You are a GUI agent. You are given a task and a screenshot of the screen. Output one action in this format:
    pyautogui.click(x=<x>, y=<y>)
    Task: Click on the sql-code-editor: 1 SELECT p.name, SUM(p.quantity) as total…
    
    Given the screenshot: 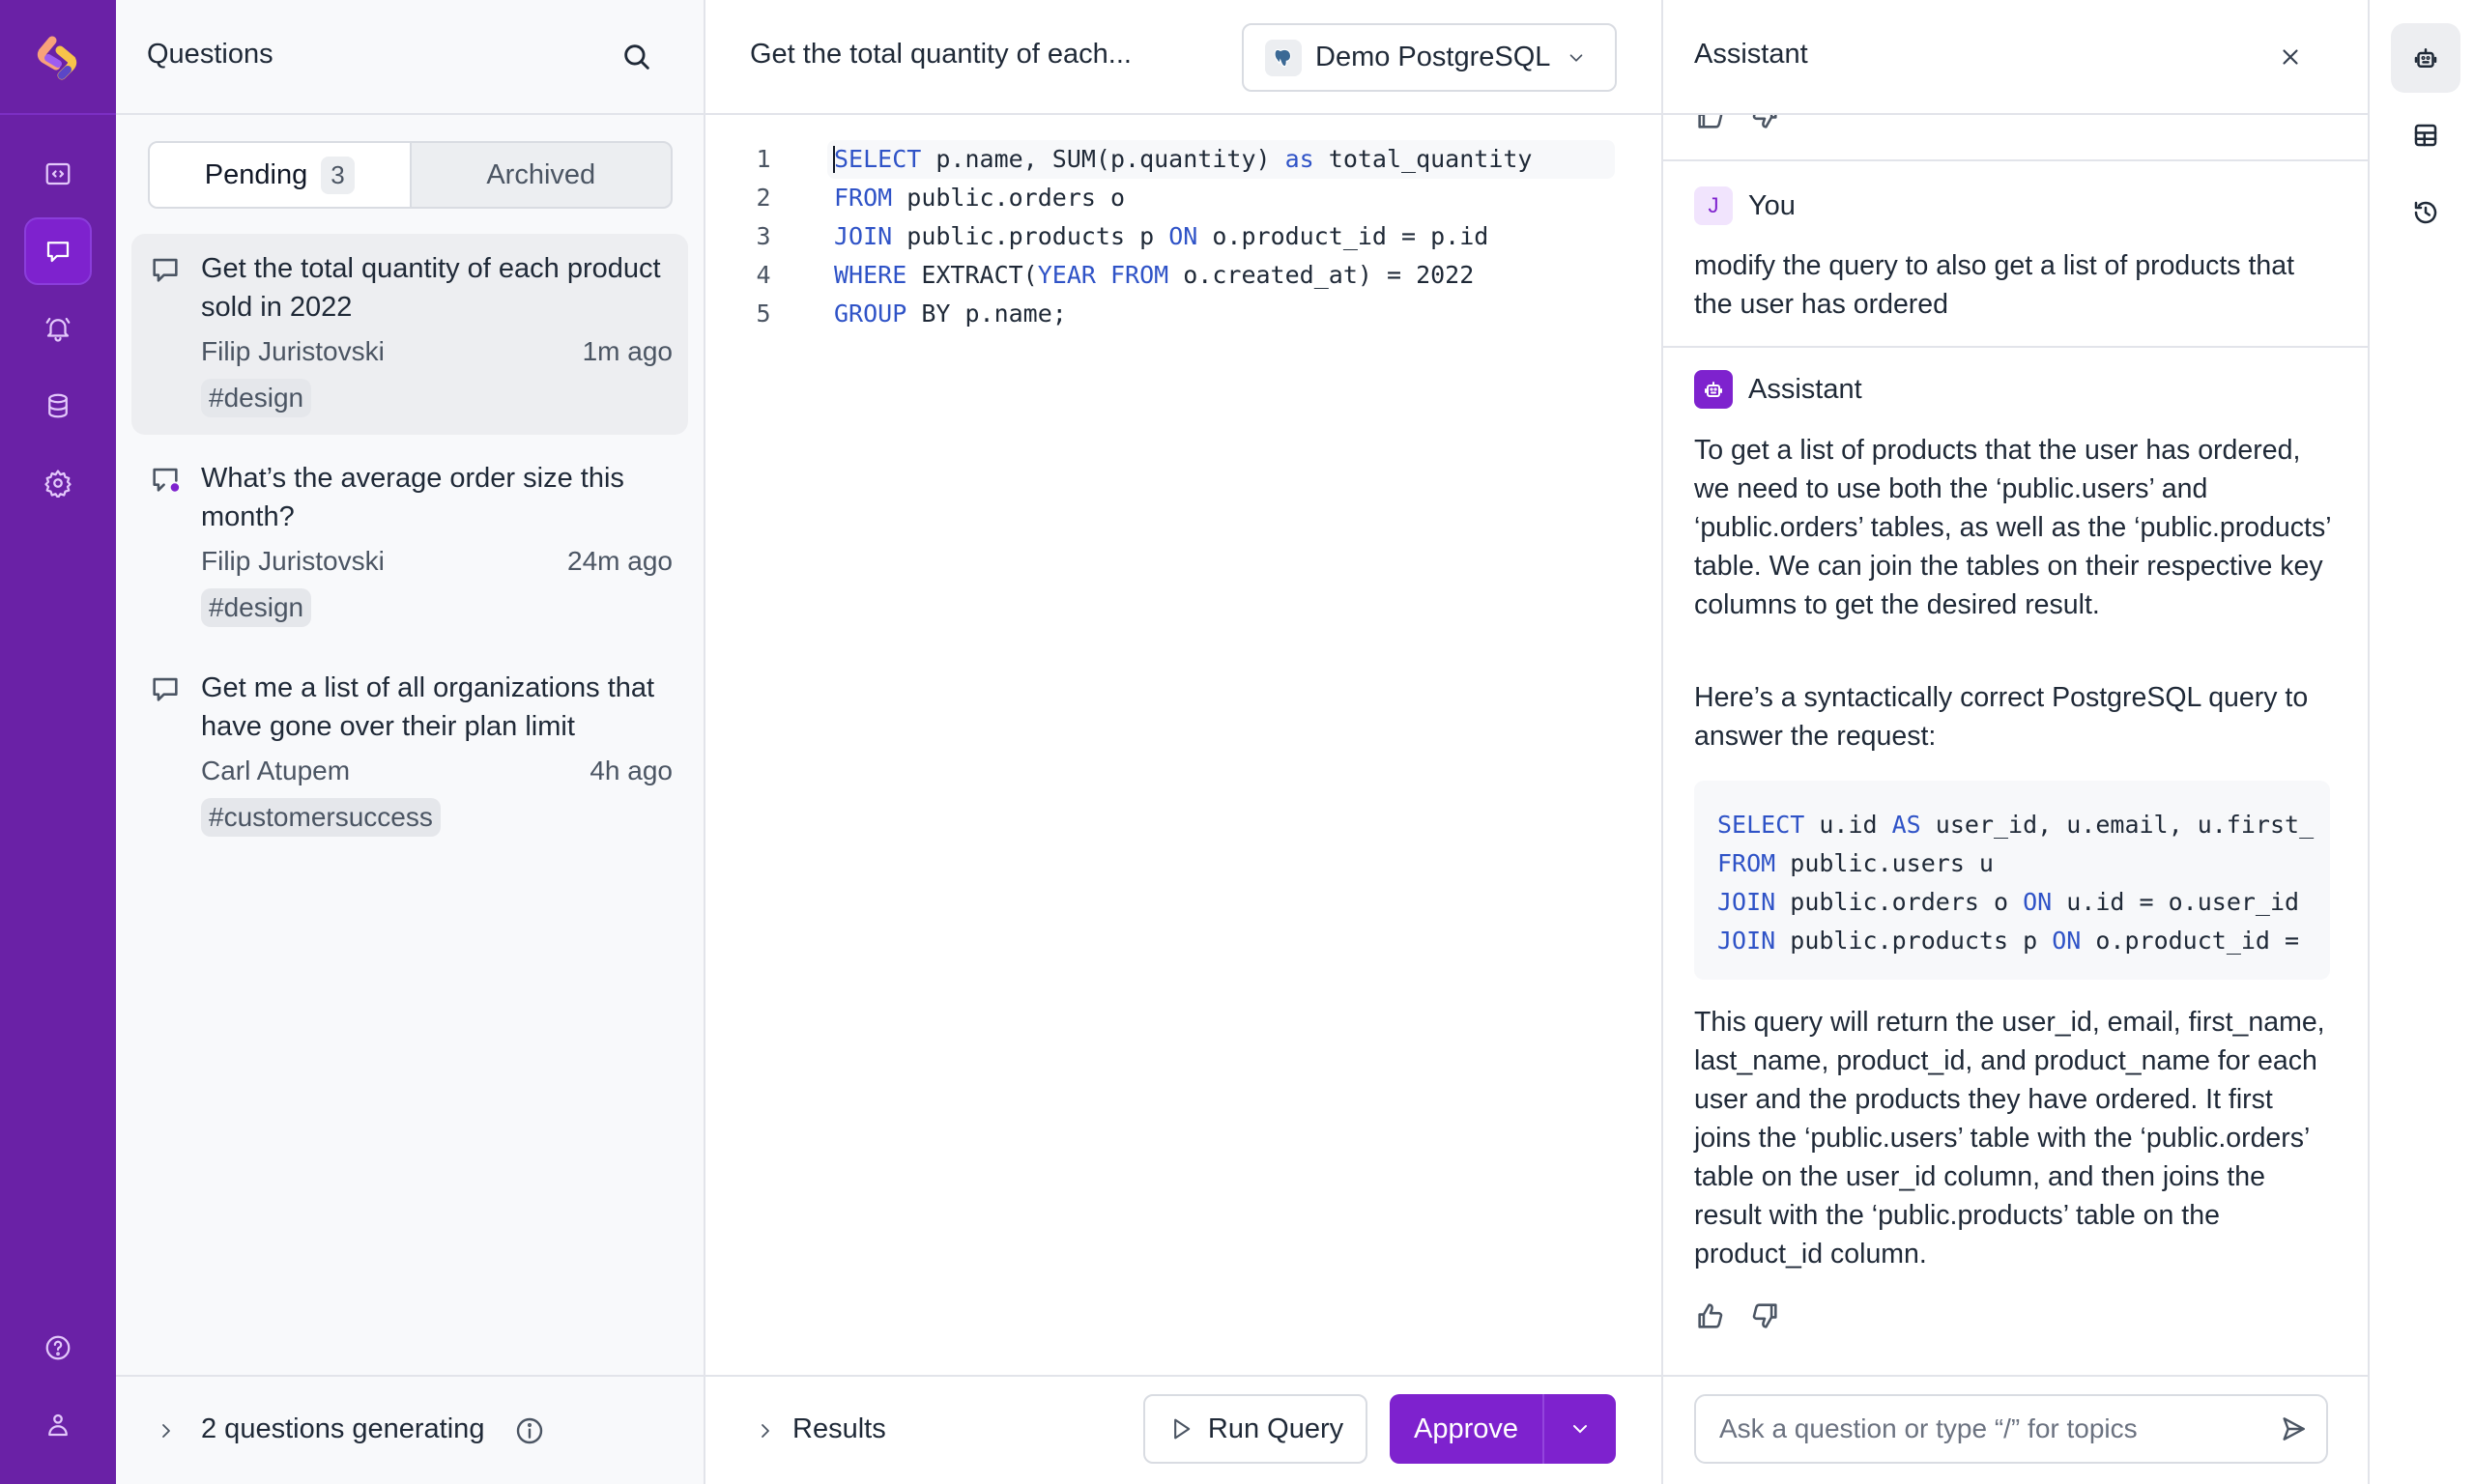 What is the action you would take?
    pyautogui.click(x=1183, y=237)
    